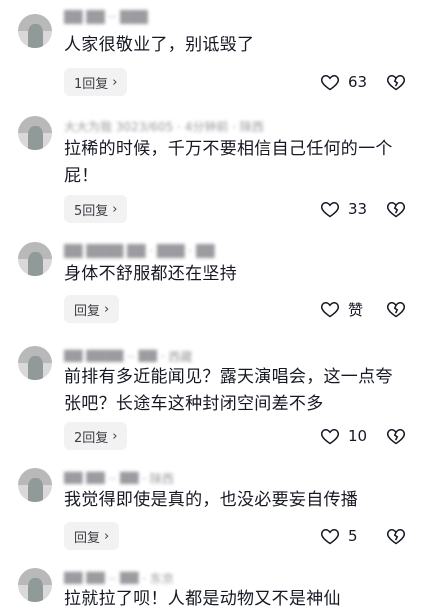 This screenshot has height=613, width=424. I want to click on like-button: 赞, so click(341, 309).